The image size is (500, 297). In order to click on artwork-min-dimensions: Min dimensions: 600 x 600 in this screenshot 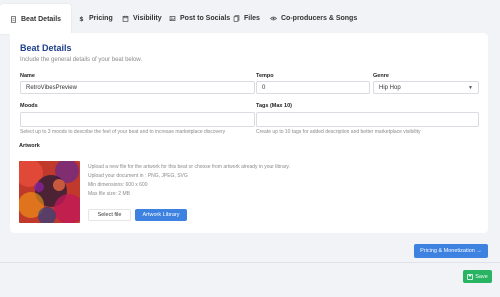, I will do `click(118, 185)`.